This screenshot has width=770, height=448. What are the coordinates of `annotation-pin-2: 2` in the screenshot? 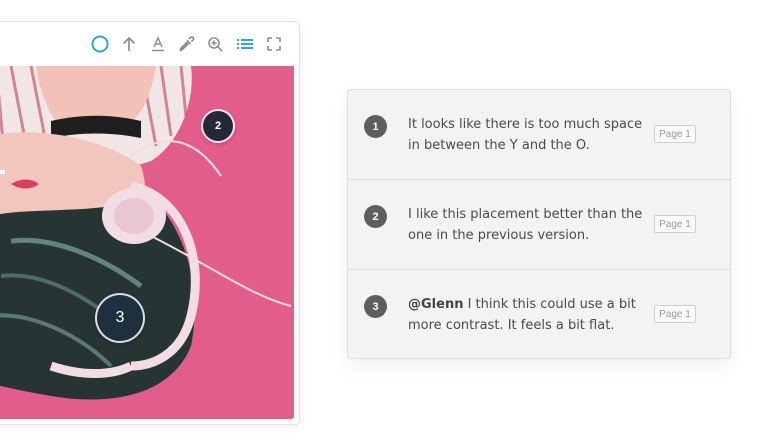 It's located at (218, 126).